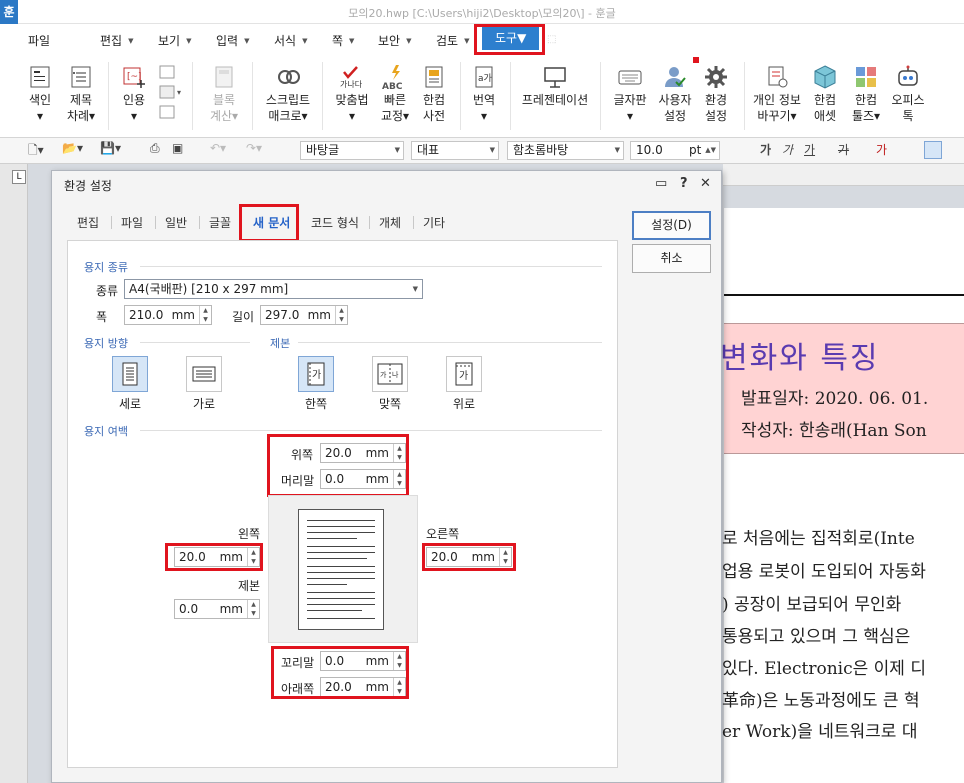 This screenshot has width=964, height=783. What do you see at coordinates (363, 687) in the screenshot?
I see `bottom-margin-input: 20.0 mm ▲ ▼` at bounding box center [363, 687].